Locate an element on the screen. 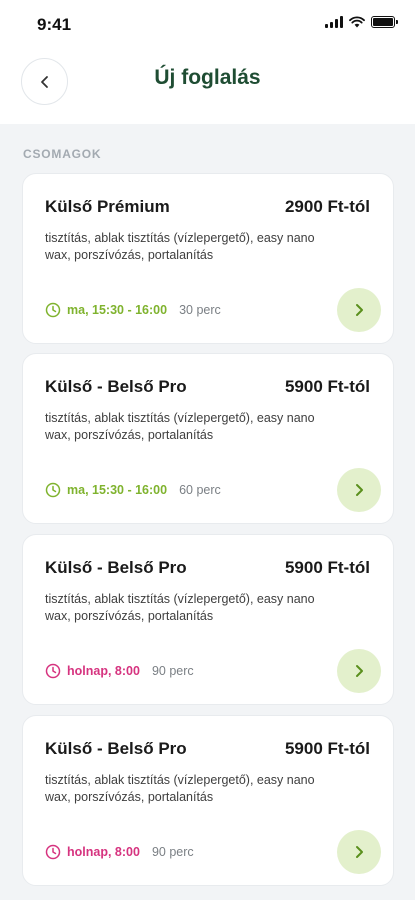 The height and width of the screenshot is (900, 415). package-duration: 60 perc is located at coordinates (200, 490).